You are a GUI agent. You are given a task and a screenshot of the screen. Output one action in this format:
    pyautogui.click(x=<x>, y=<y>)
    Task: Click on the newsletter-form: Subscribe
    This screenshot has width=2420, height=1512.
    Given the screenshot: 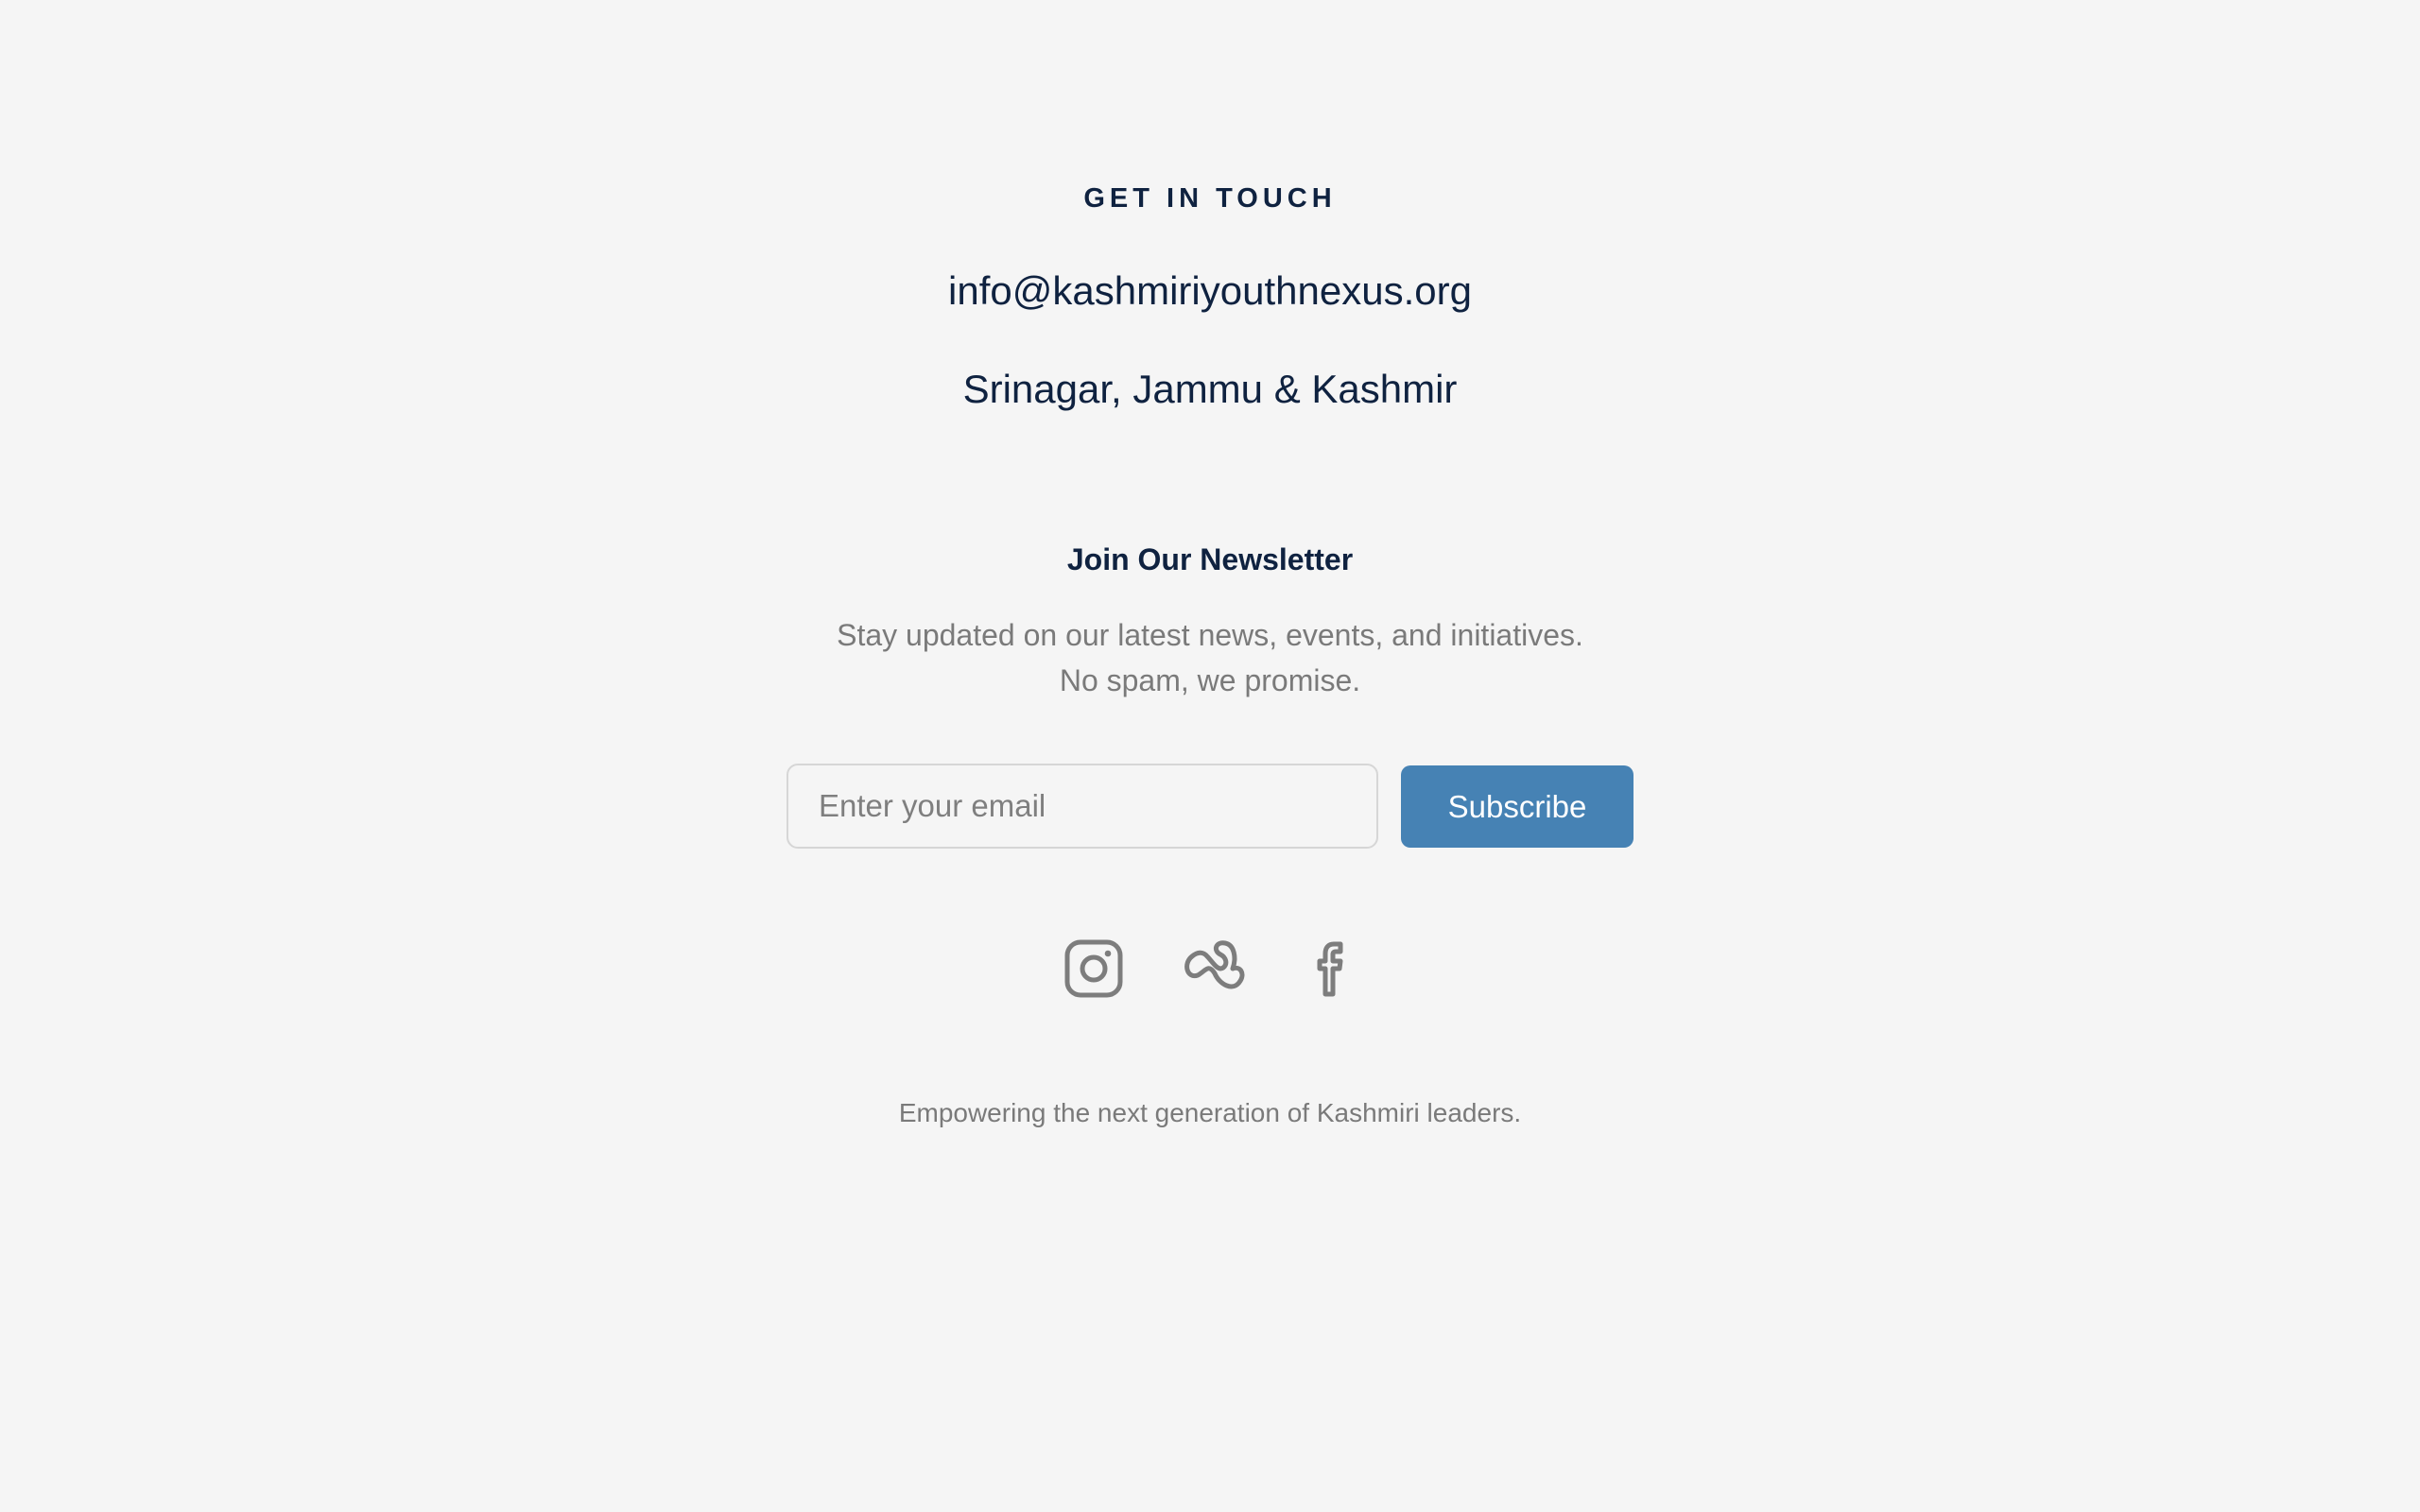 What is the action you would take?
    pyautogui.click(x=1210, y=807)
    